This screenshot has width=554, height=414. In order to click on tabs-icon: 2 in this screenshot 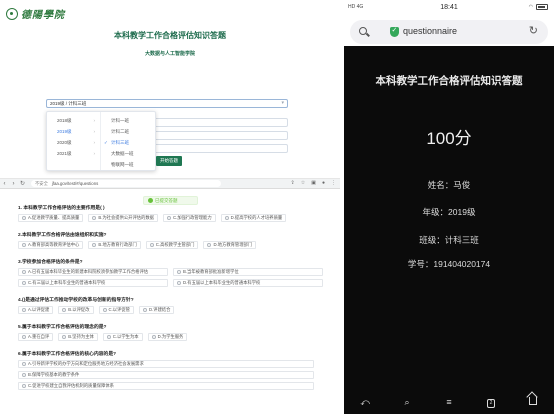, I will do `click(491, 402)`.